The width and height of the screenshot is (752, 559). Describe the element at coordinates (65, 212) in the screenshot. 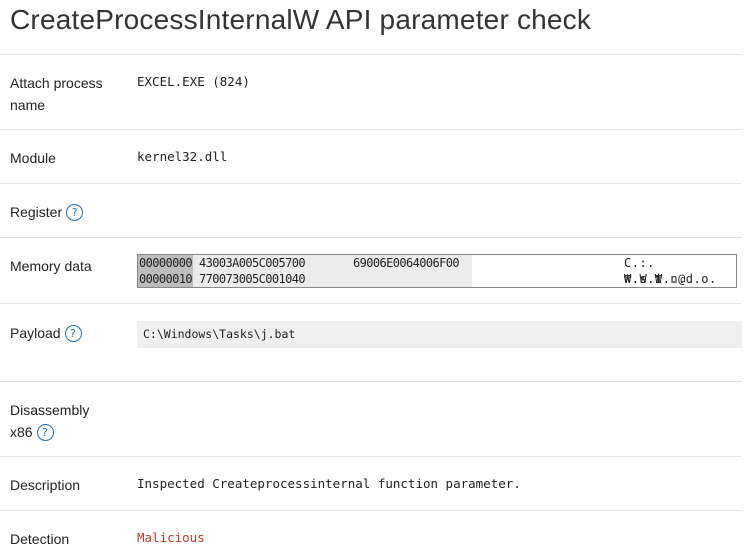

I see `register-label: Register?` at that location.